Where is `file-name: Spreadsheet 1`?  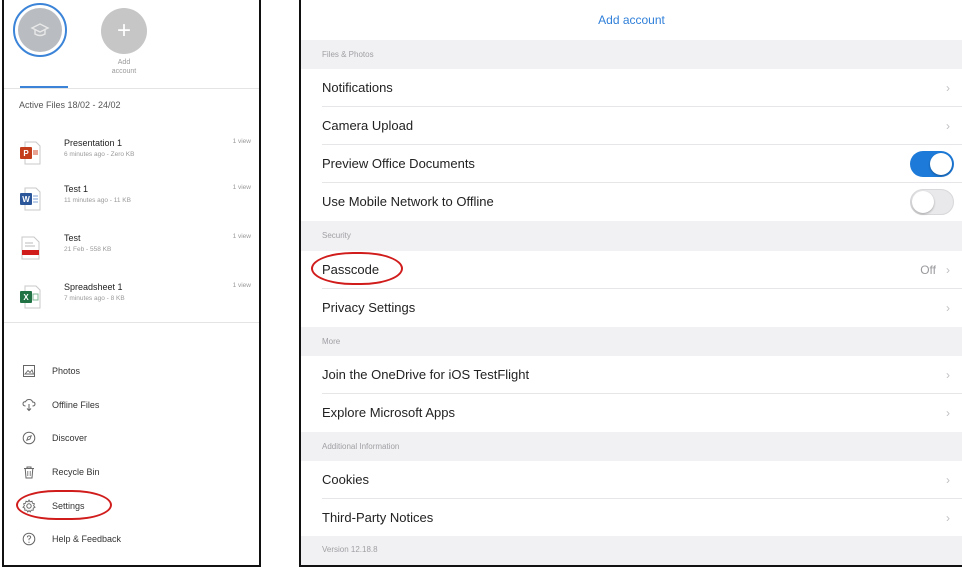
file-name: Spreadsheet 1 is located at coordinates (93, 287).